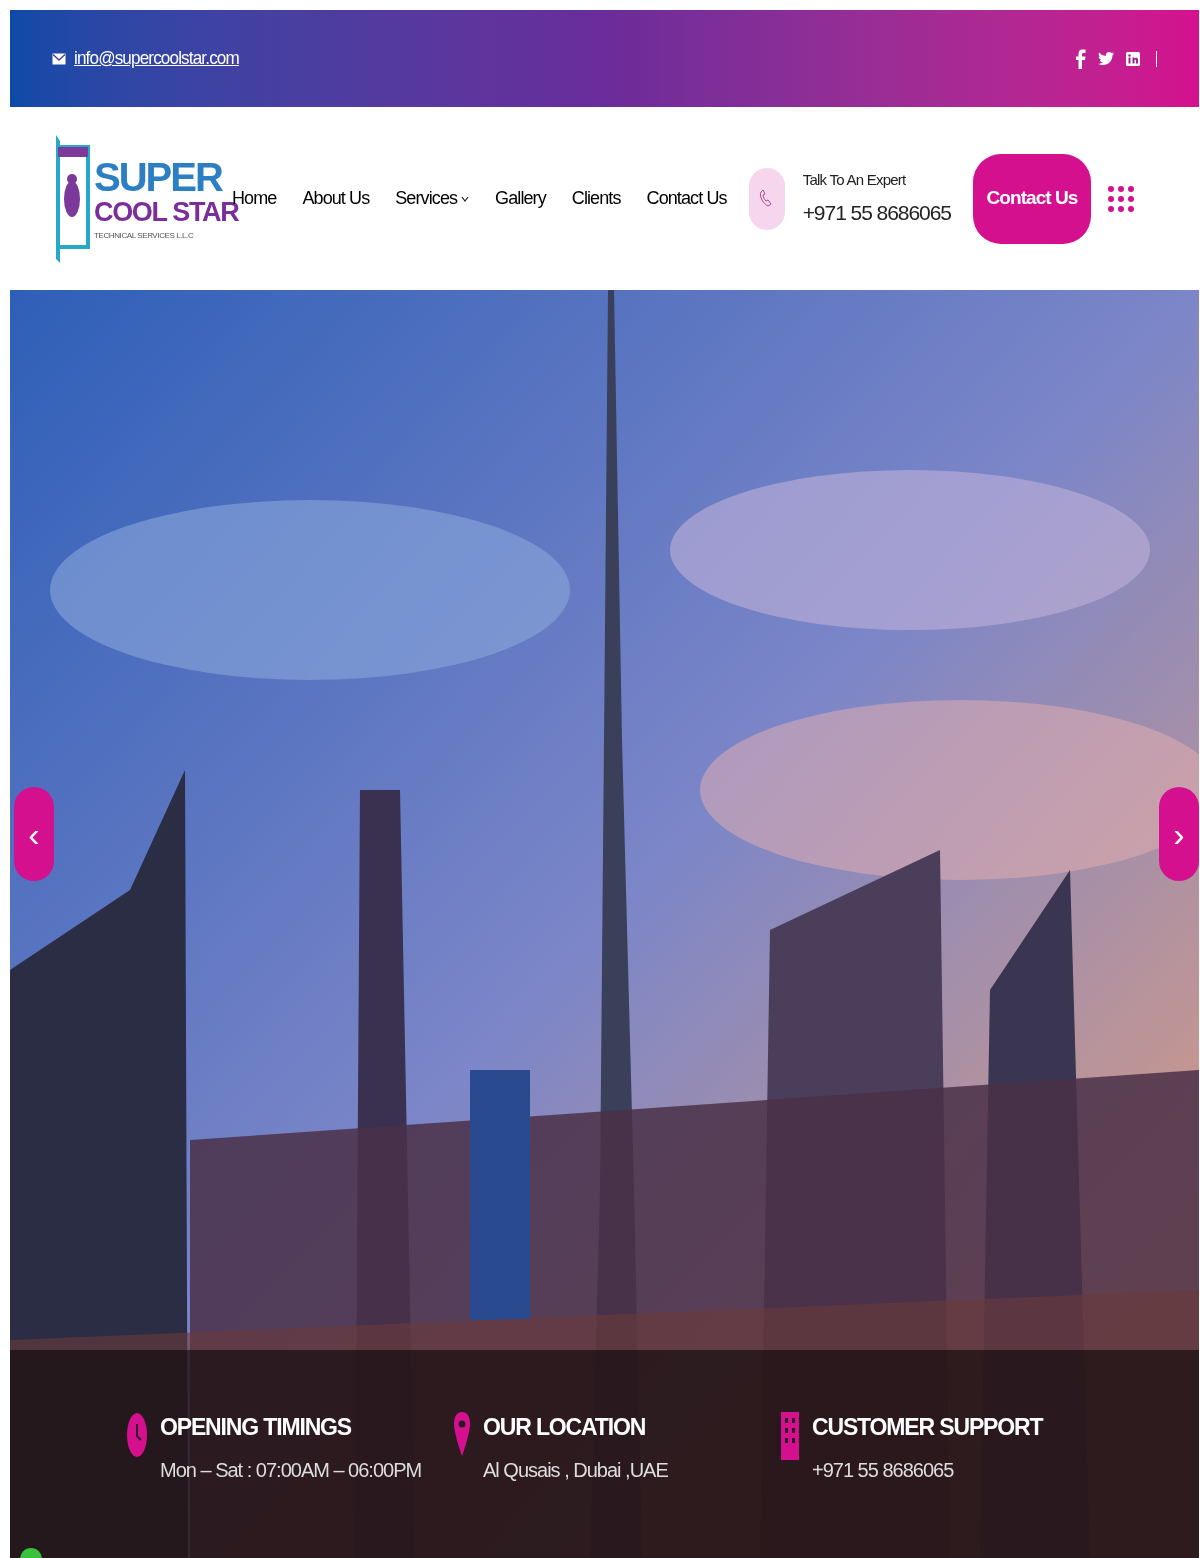 This screenshot has height=1558, width=1200. What do you see at coordinates (565, 1427) in the screenshot?
I see `info-title: OUR LOCATION` at bounding box center [565, 1427].